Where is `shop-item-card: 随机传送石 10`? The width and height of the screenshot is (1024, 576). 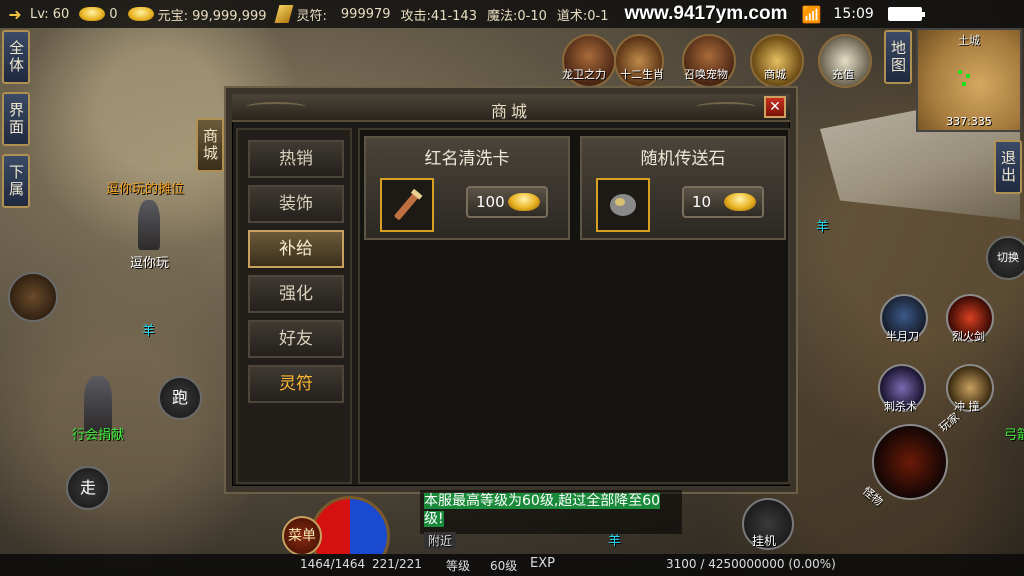
shop-item-card: 随机传送石 10 is located at coordinates (683, 188).